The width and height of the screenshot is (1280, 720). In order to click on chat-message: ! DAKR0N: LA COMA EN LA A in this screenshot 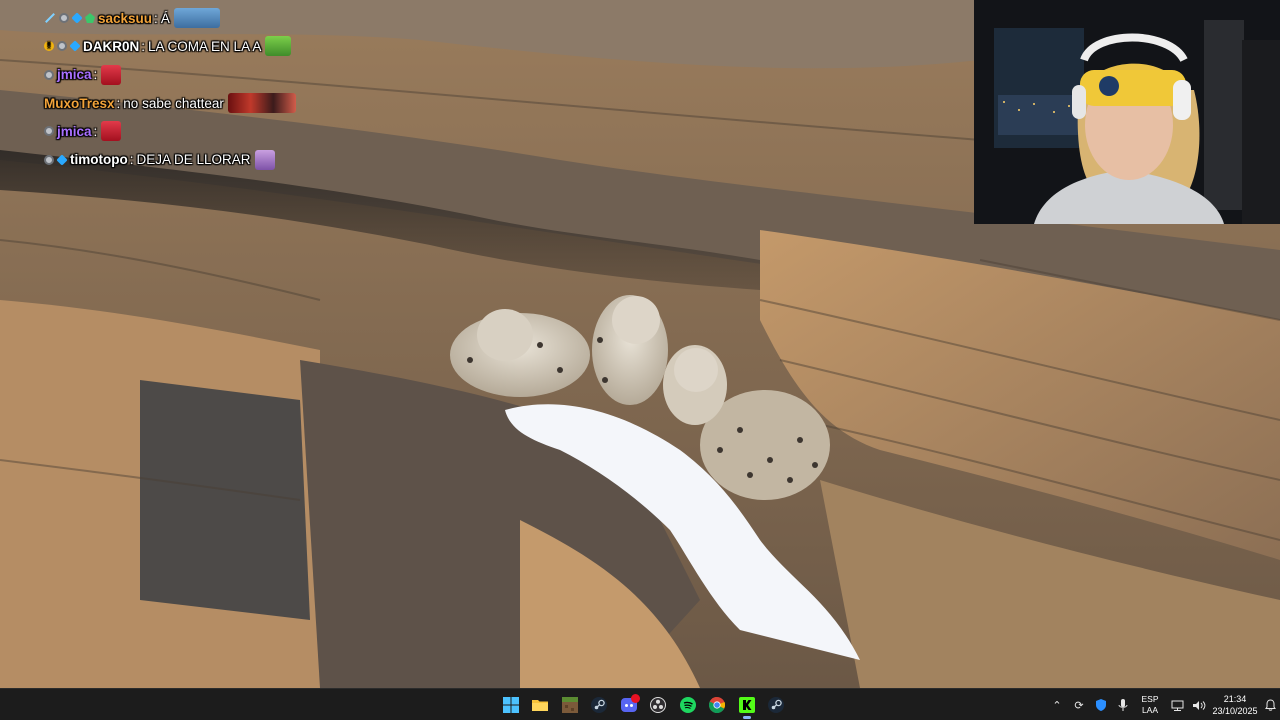, I will do `click(194, 46)`.